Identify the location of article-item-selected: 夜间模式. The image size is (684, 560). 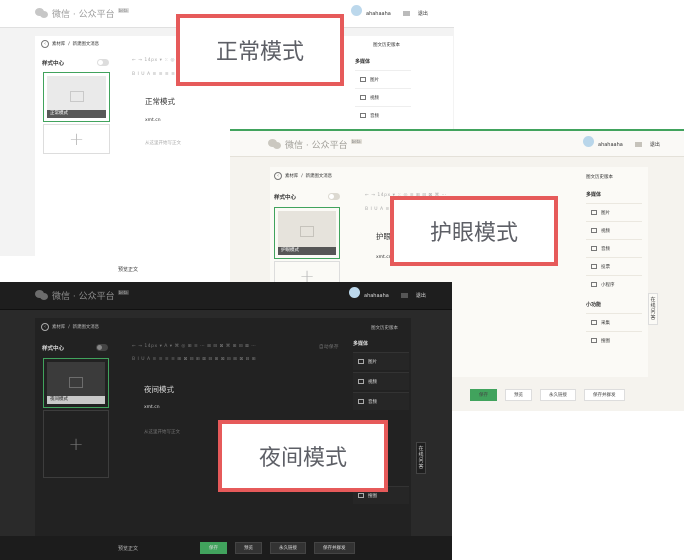
(76, 383).